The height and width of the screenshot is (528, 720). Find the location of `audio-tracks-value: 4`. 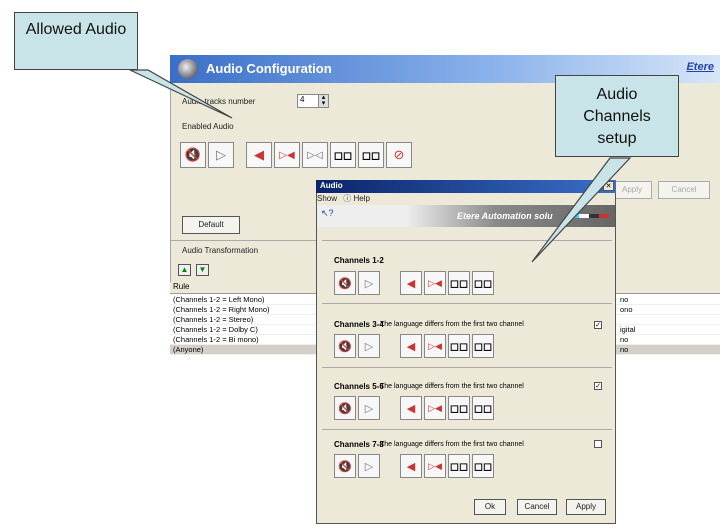

audio-tracks-value: 4 is located at coordinates (302, 99).